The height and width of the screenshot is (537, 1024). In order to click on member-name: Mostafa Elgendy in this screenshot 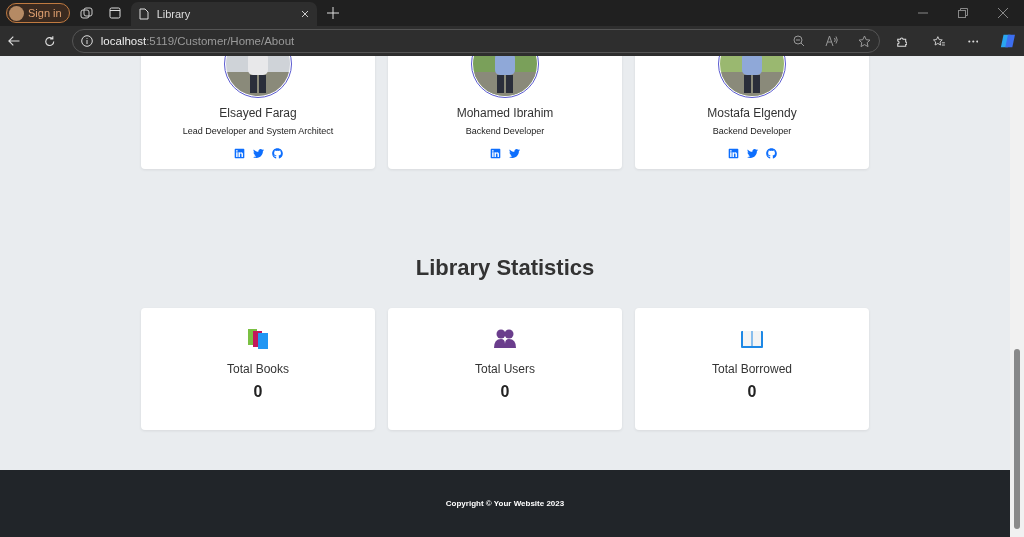, I will do `click(752, 113)`.